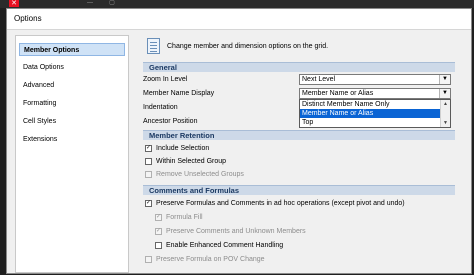 The height and width of the screenshot is (275, 474). Describe the element at coordinates (445, 123) in the screenshot. I see `scroll-down-icon: ▼` at that location.